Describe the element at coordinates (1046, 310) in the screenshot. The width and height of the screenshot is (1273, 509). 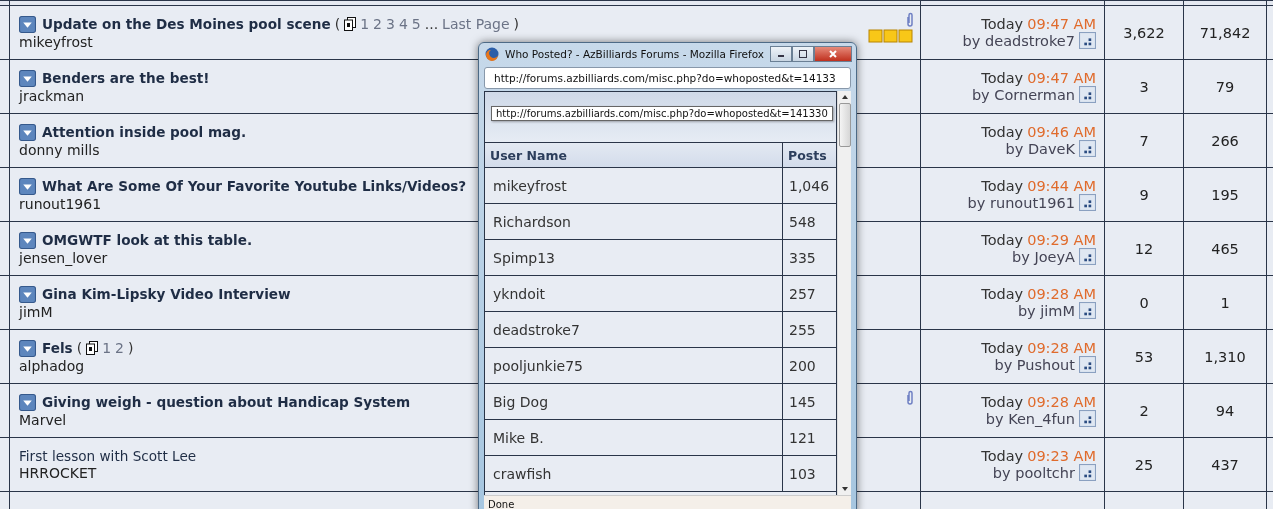
I see `last-poster: by jimM` at that location.